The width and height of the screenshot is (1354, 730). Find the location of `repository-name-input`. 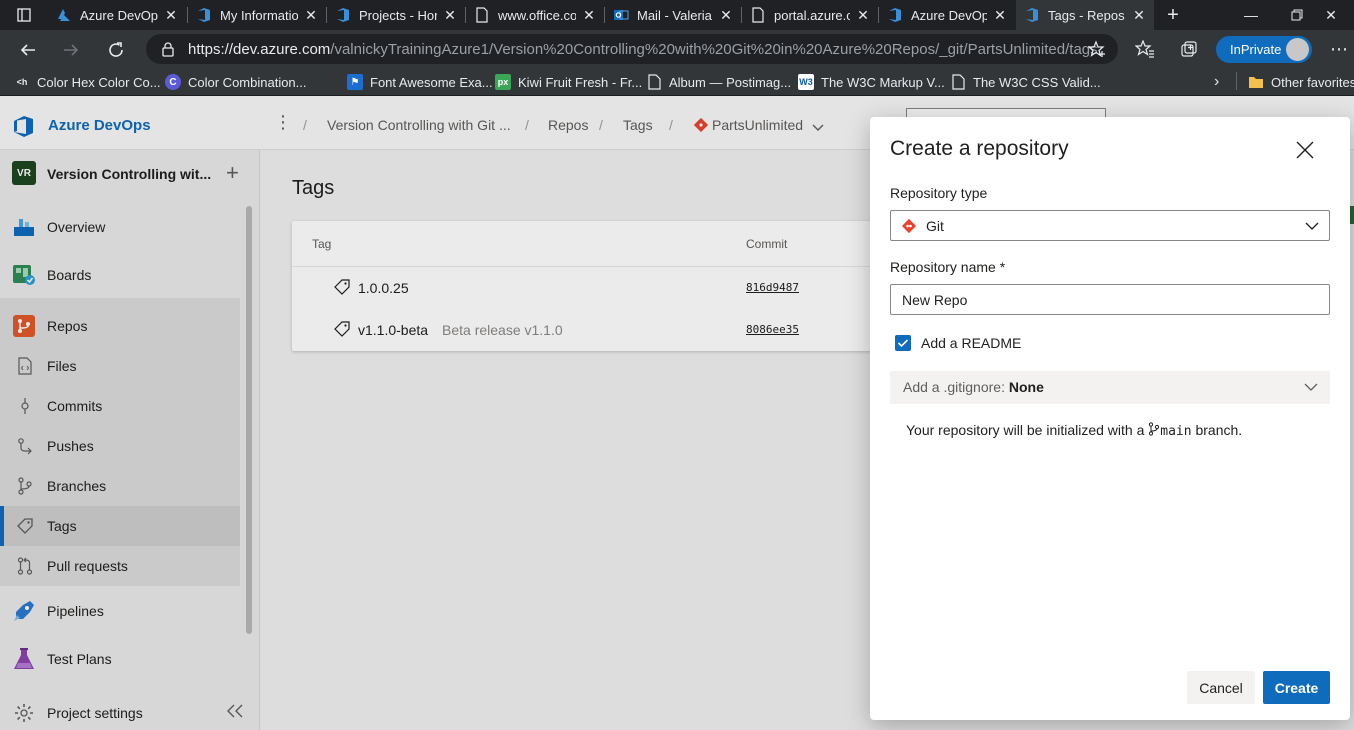

repository-name-input is located at coordinates (1110, 299).